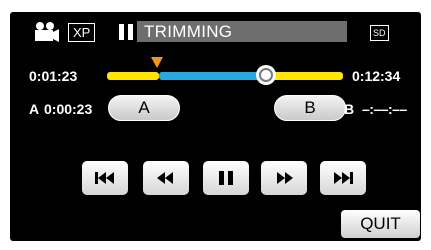 The height and width of the screenshot is (250, 431). I want to click on set-a-button: A, so click(144, 108).